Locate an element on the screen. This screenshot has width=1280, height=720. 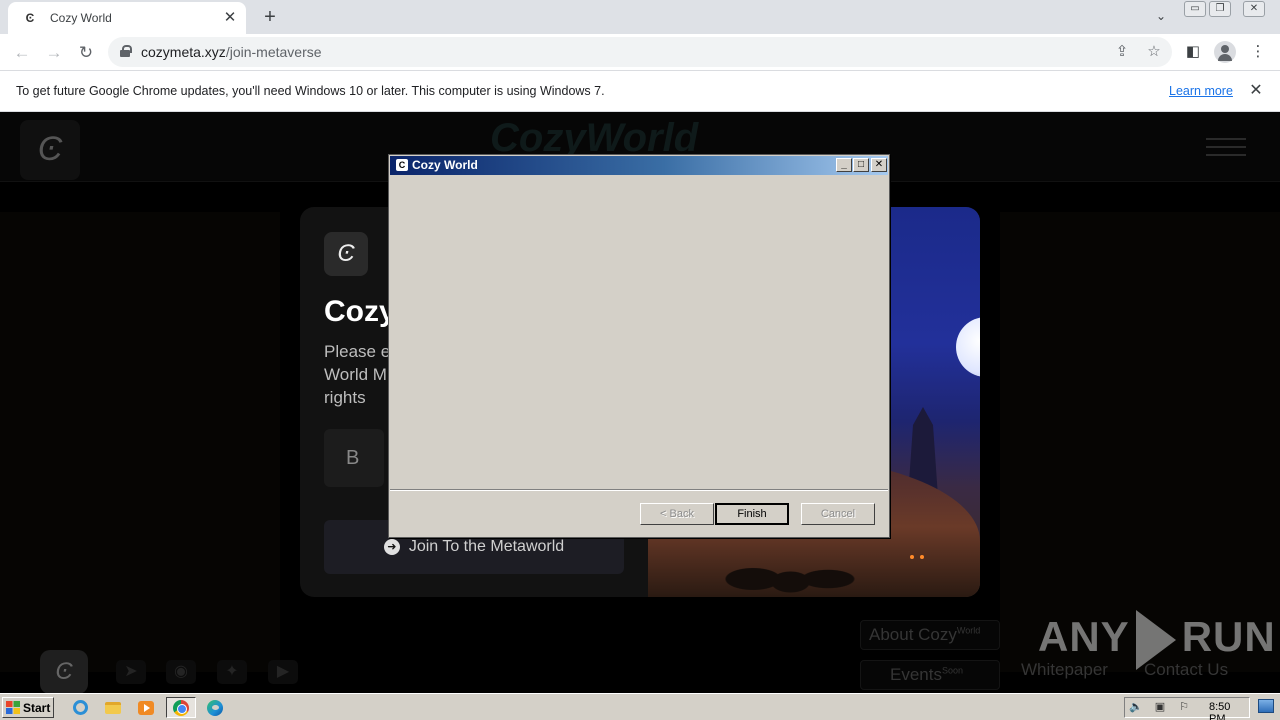
finish-button: Finish is located at coordinates (752, 514).